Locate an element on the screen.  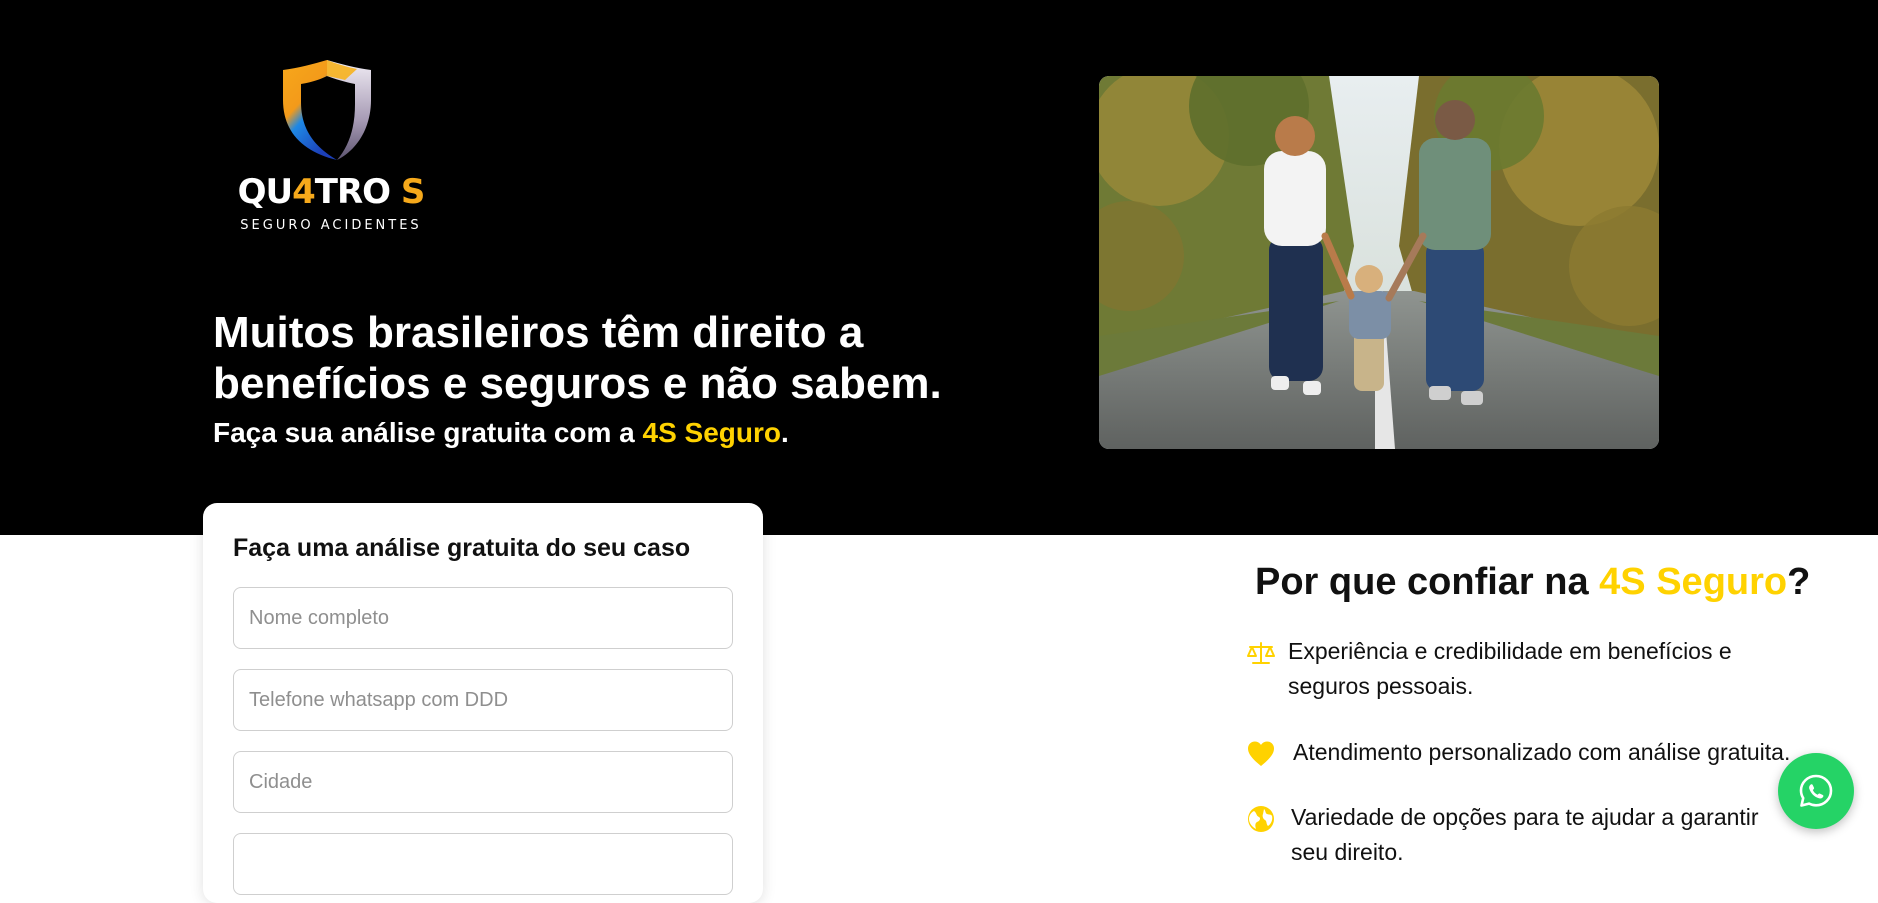
full-name-input is located at coordinates (483, 618).